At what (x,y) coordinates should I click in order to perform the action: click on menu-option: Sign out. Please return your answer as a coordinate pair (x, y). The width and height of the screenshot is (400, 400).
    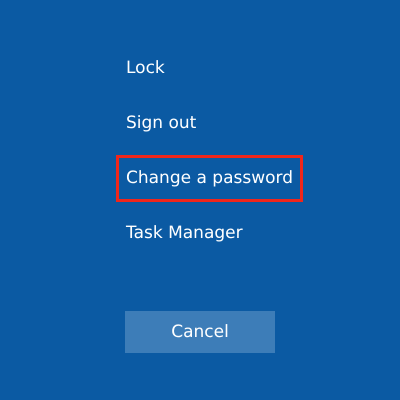
    Looking at the image, I should click on (161, 123).